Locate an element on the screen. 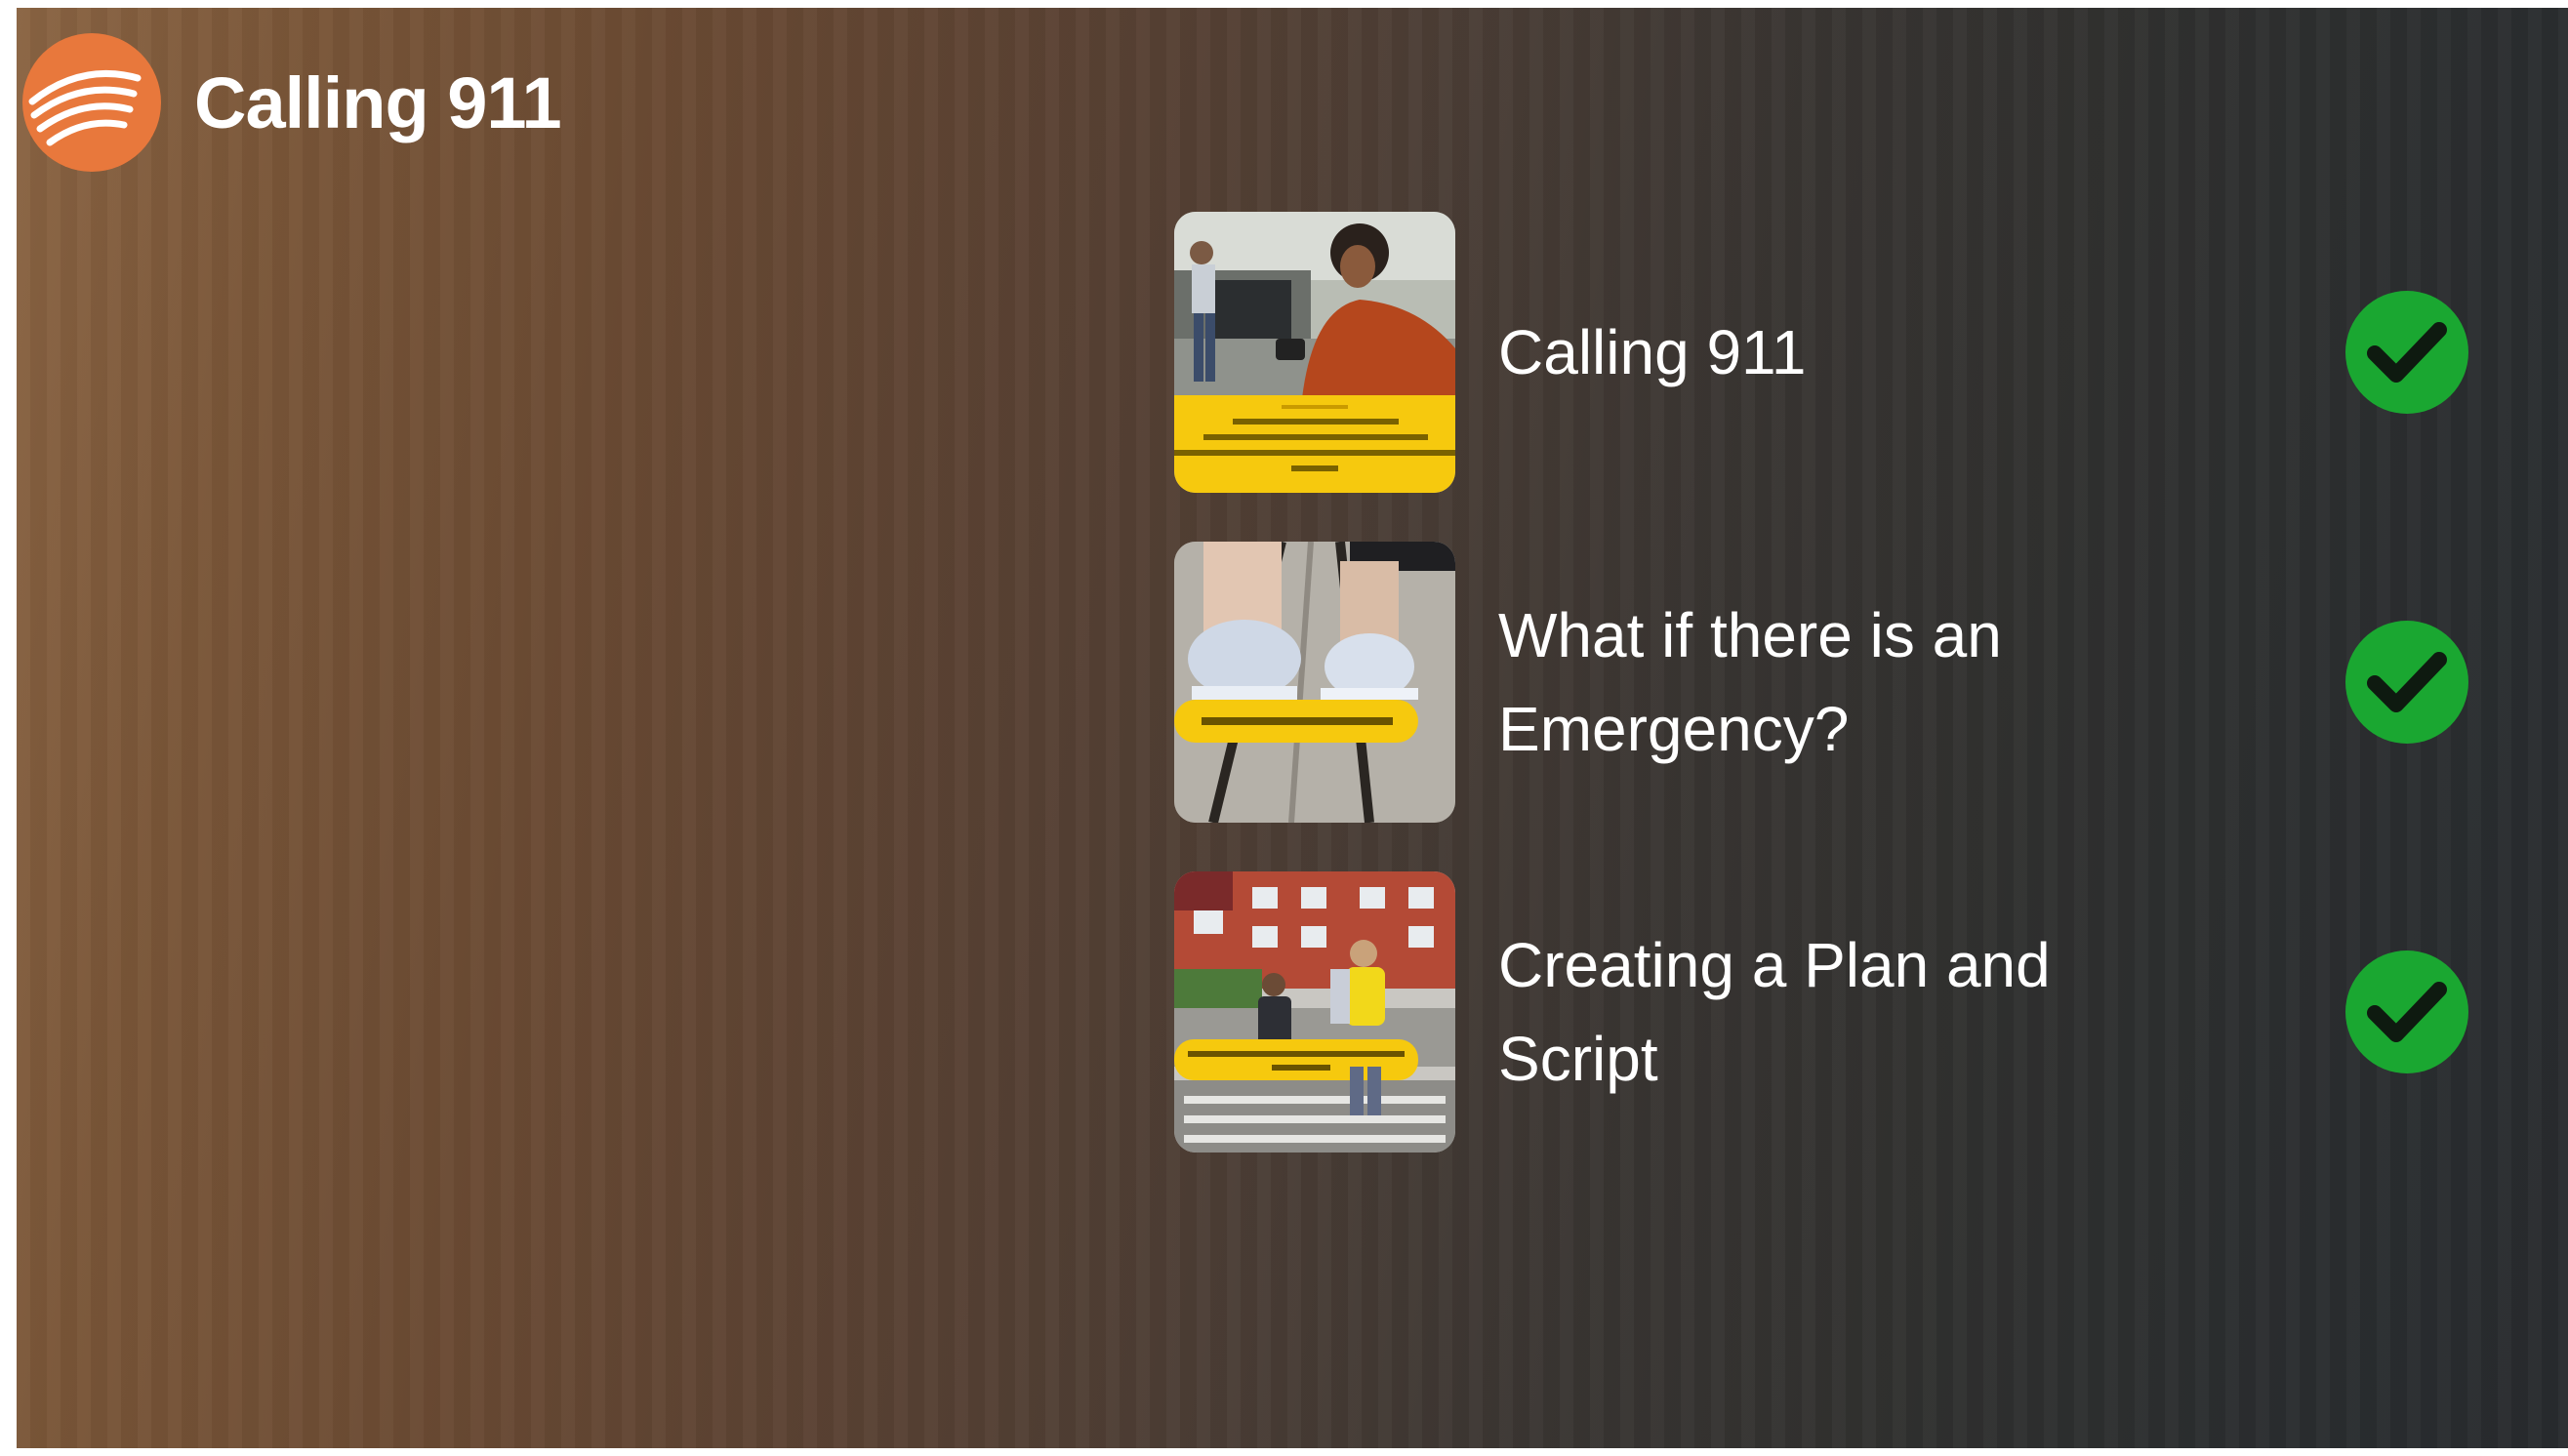 Image resolution: width=2568 pixels, height=1456 pixels. lesson-item-what-if-emergency: What if there is an Emergency? is located at coordinates (1828, 682).